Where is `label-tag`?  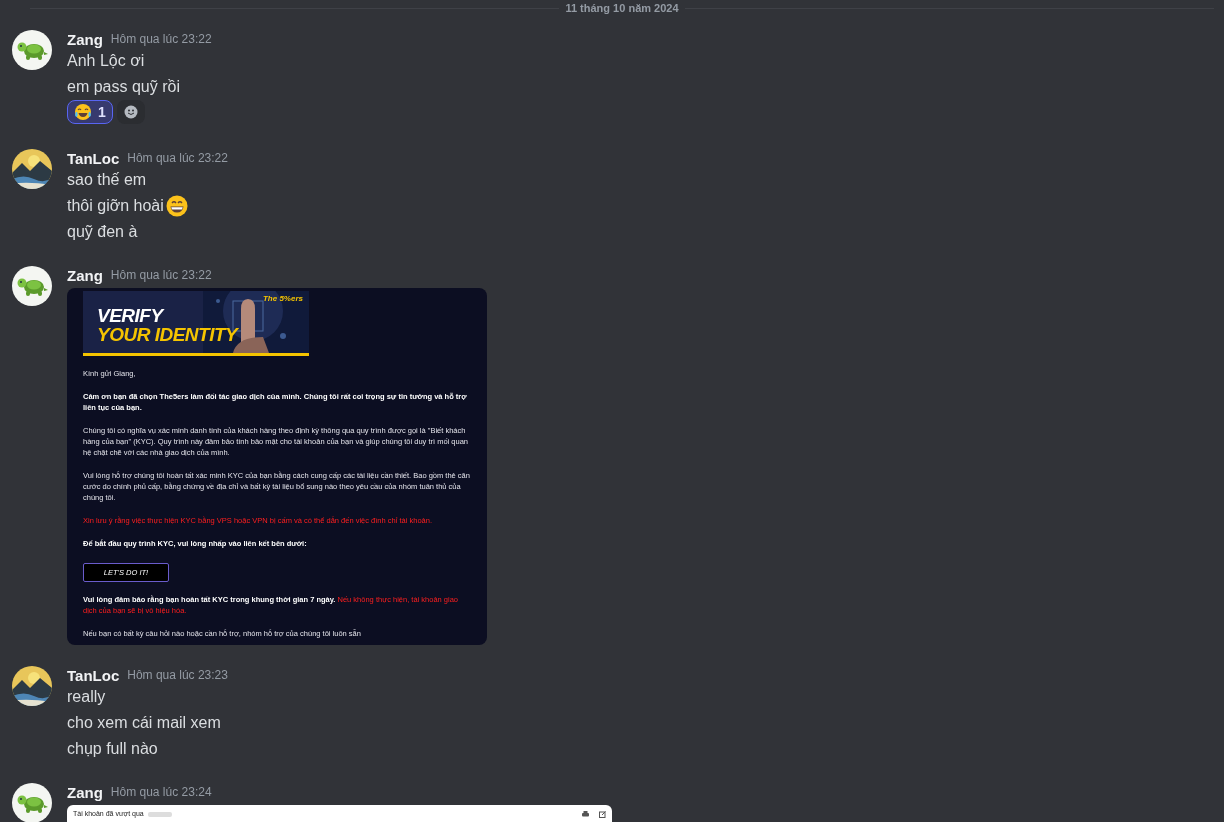 label-tag is located at coordinates (159, 814).